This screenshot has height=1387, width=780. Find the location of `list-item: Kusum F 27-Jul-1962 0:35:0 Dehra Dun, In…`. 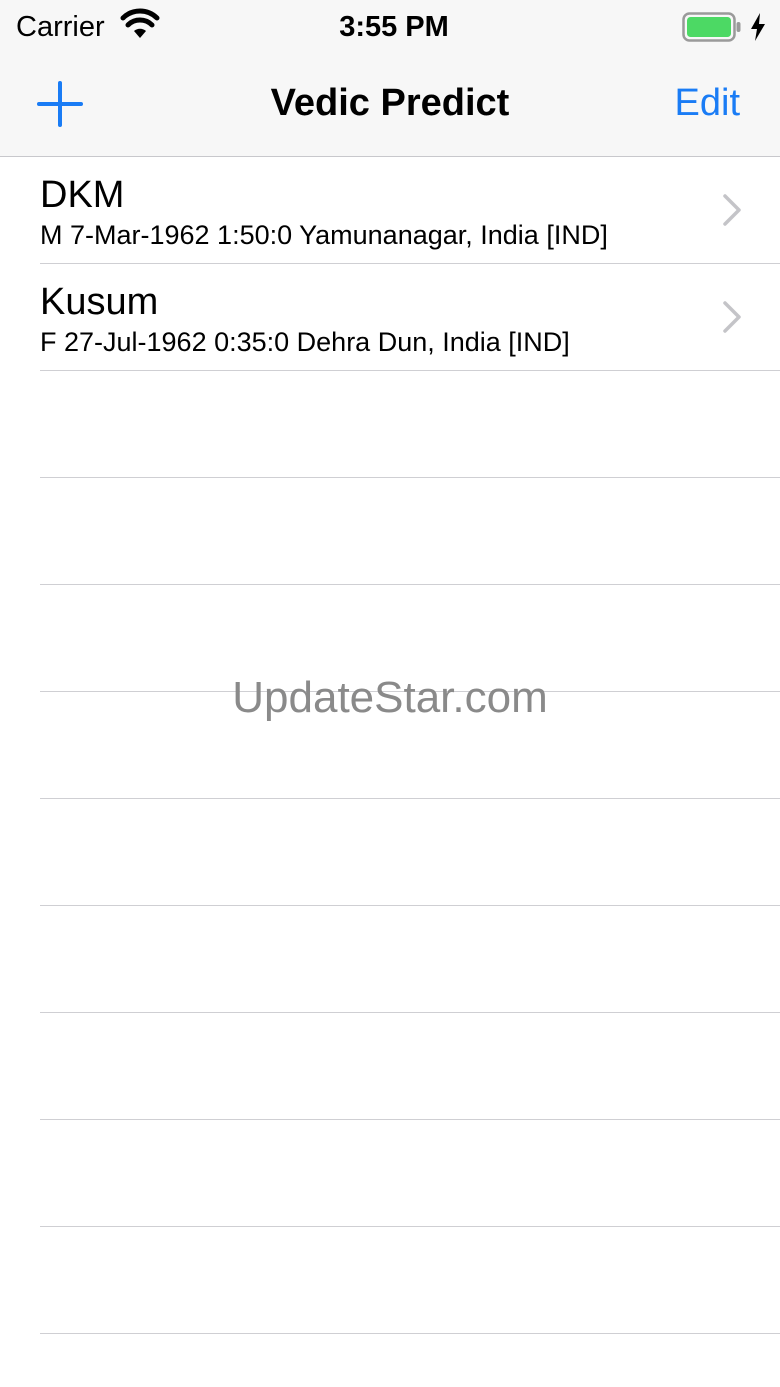

list-item: Kusum F 27-Jul-1962 0:35:0 Dehra Dun, In… is located at coordinates (390, 317).